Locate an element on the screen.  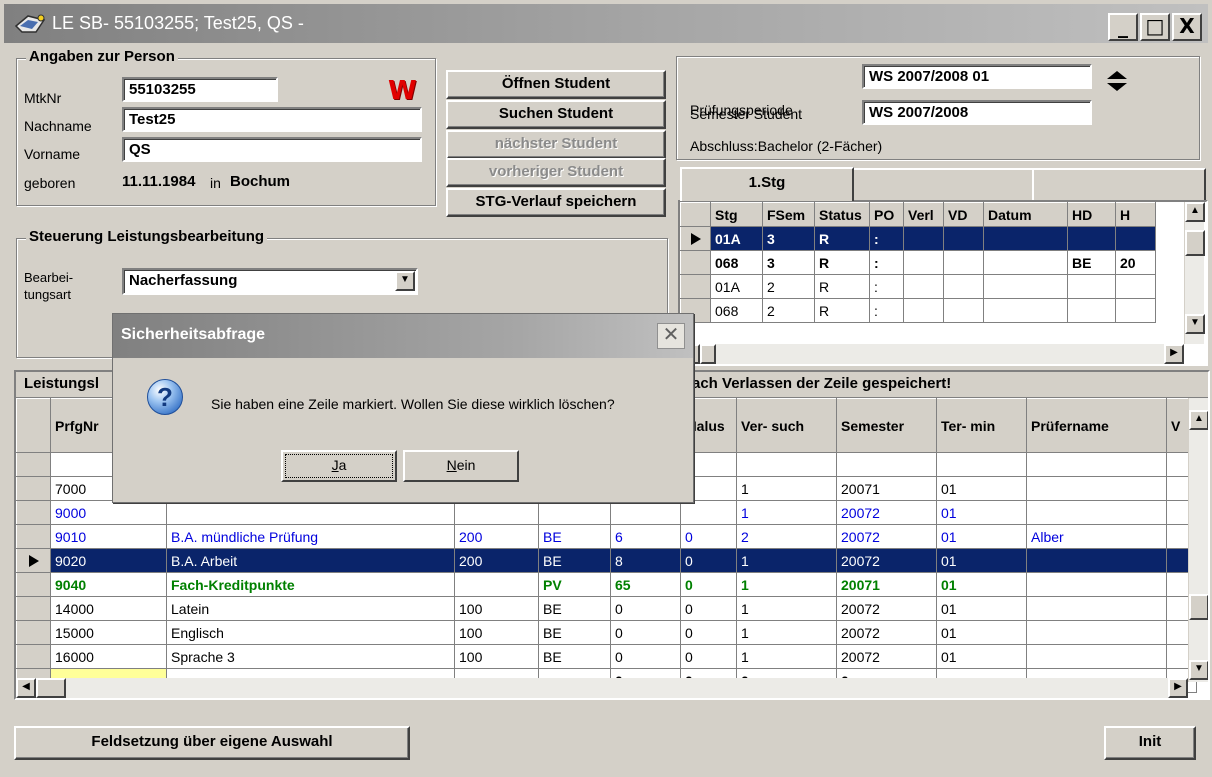
mtknr-field: 55103255 is located at coordinates (200, 89).